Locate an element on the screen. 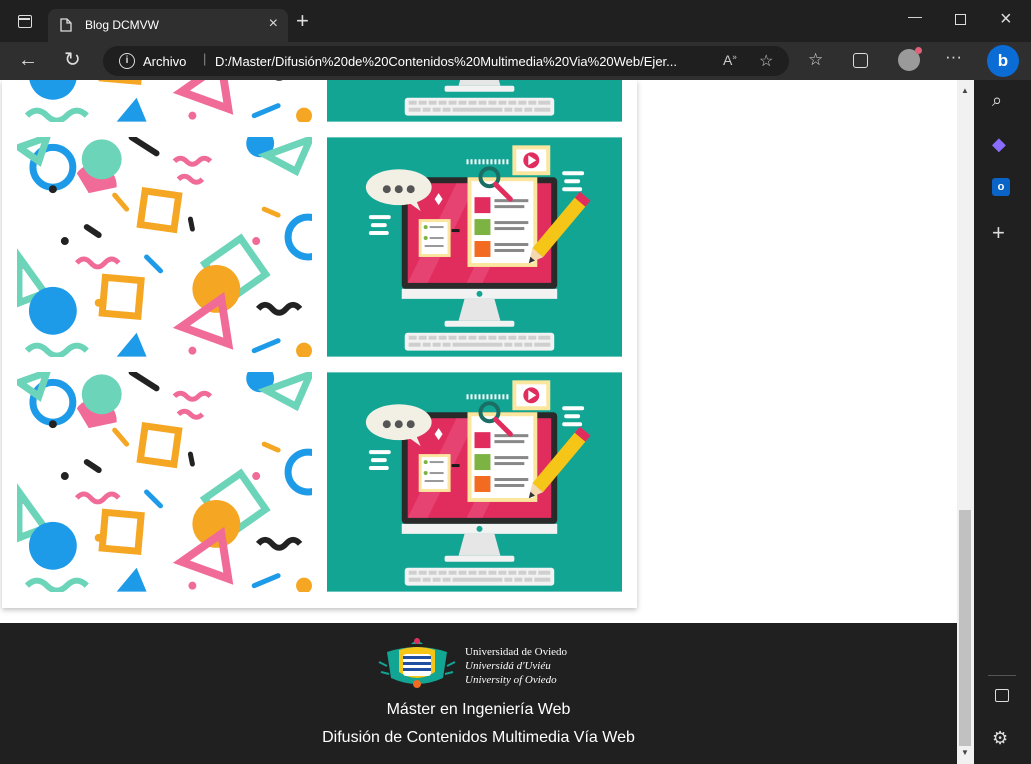 The image size is (1031, 764). more-options-icon: ··· is located at coordinates (953, 57).